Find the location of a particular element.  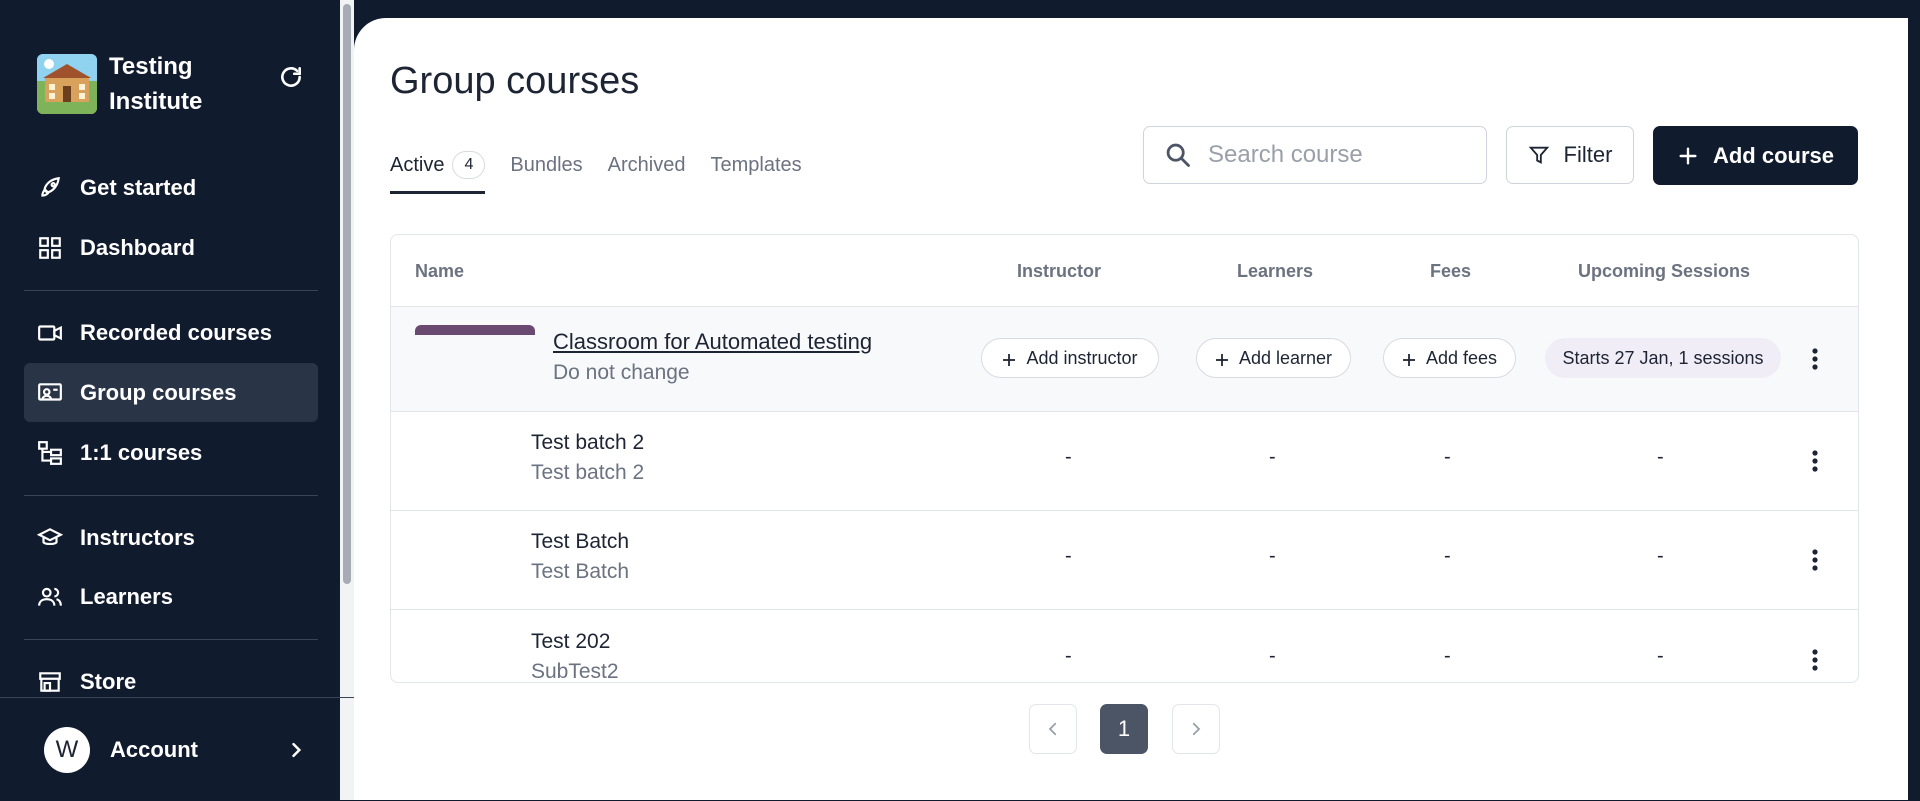

search-box is located at coordinates (1315, 155).